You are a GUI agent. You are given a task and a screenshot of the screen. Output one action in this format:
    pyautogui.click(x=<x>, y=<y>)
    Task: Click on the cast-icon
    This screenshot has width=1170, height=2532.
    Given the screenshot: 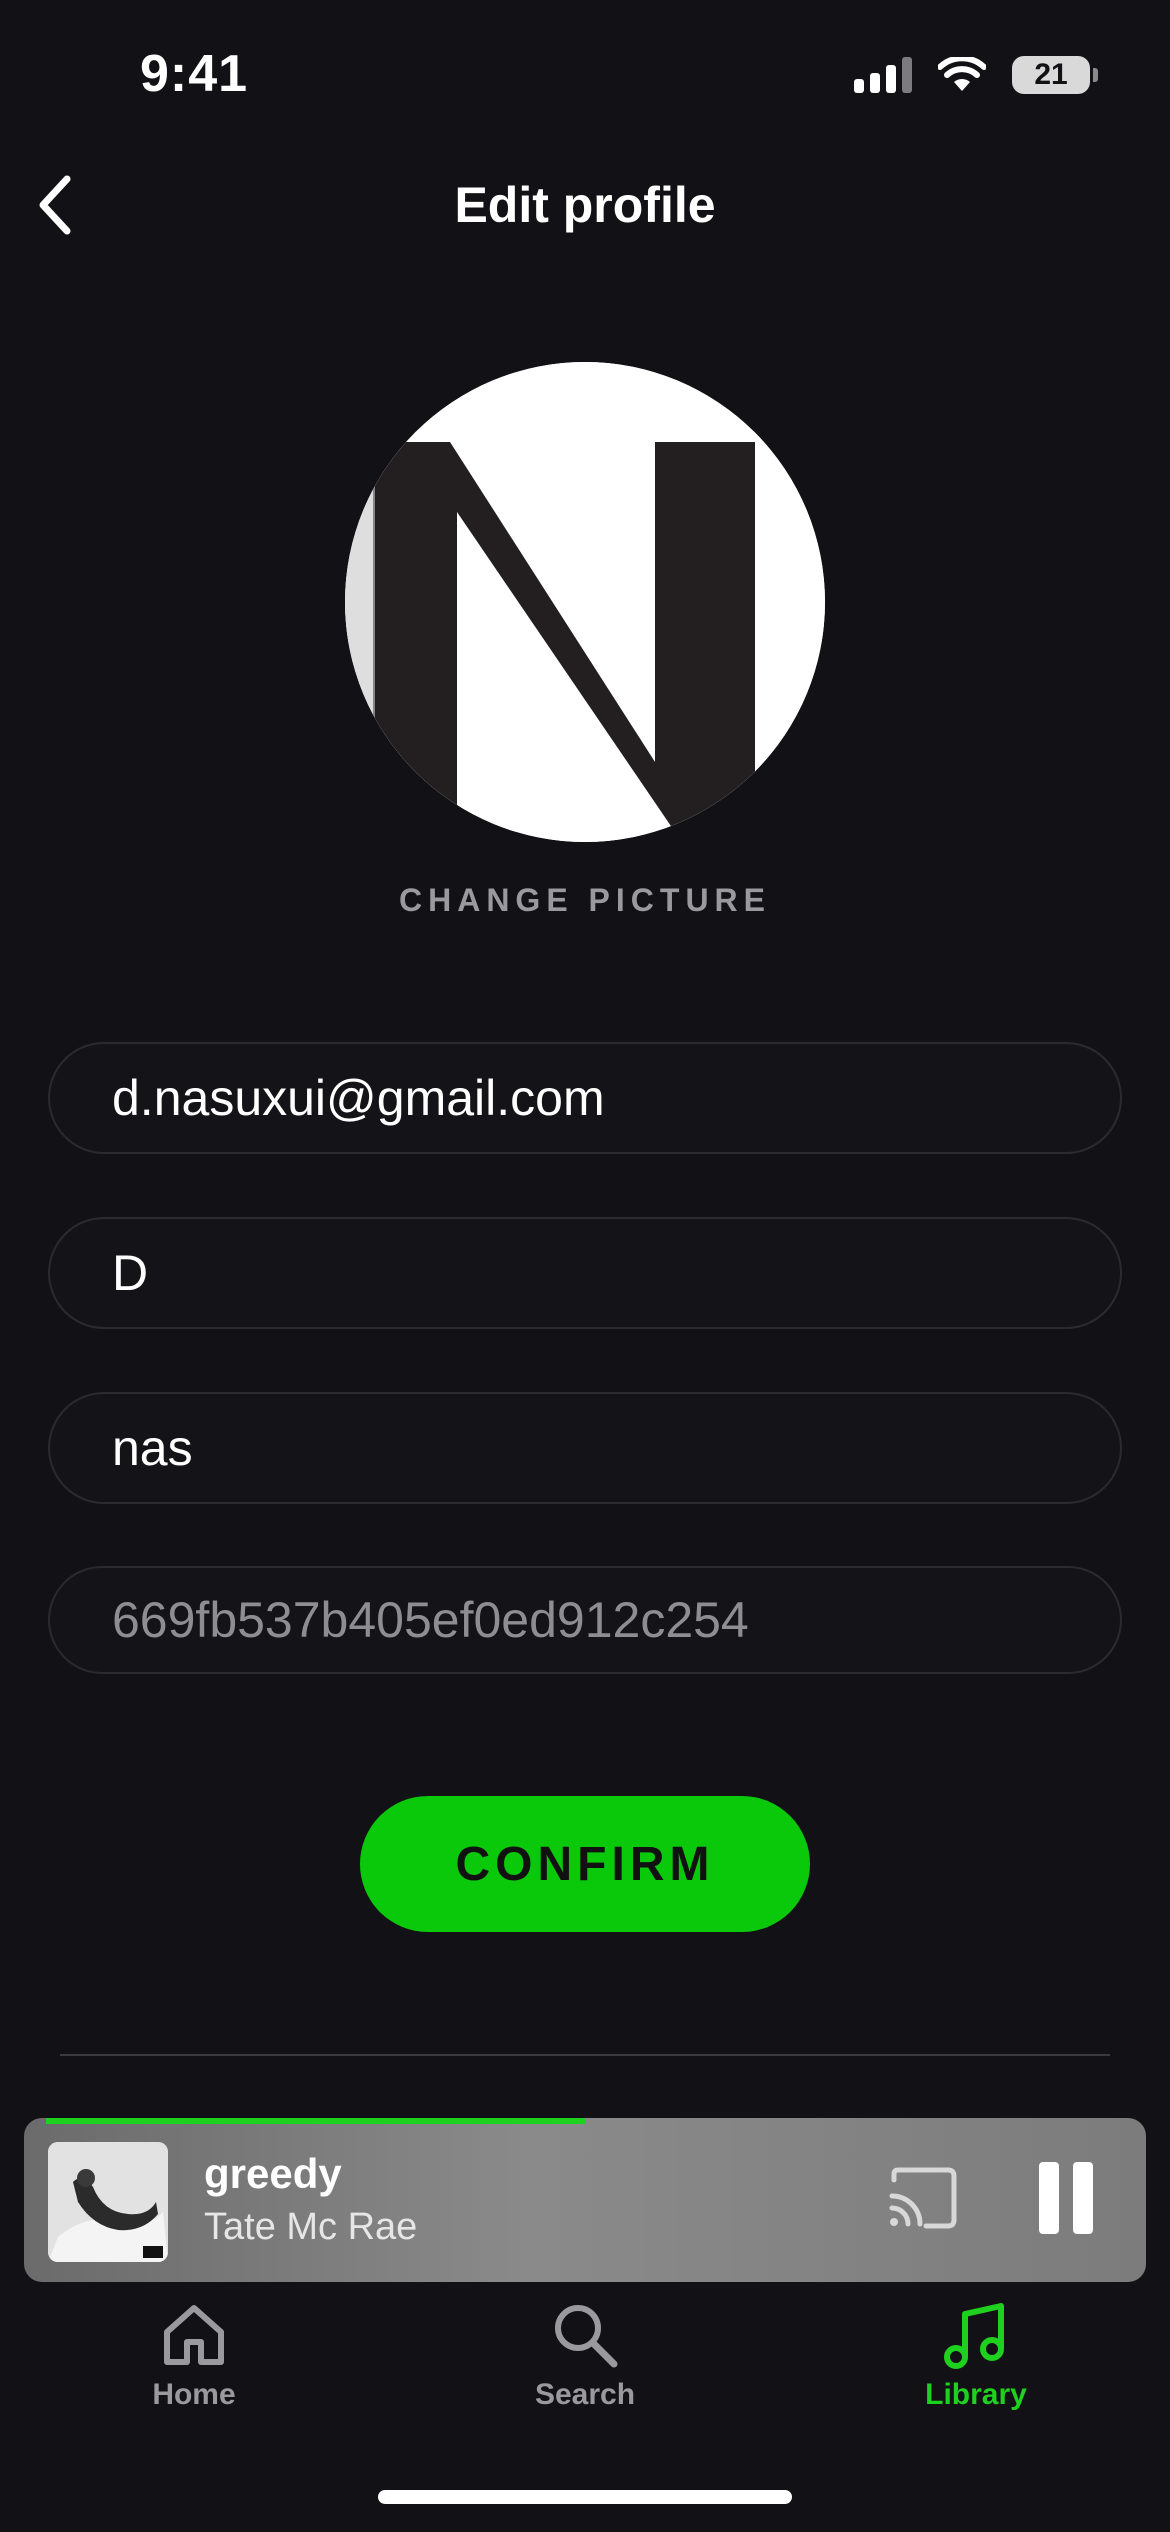 What is the action you would take?
    pyautogui.click(x=923, y=2198)
    